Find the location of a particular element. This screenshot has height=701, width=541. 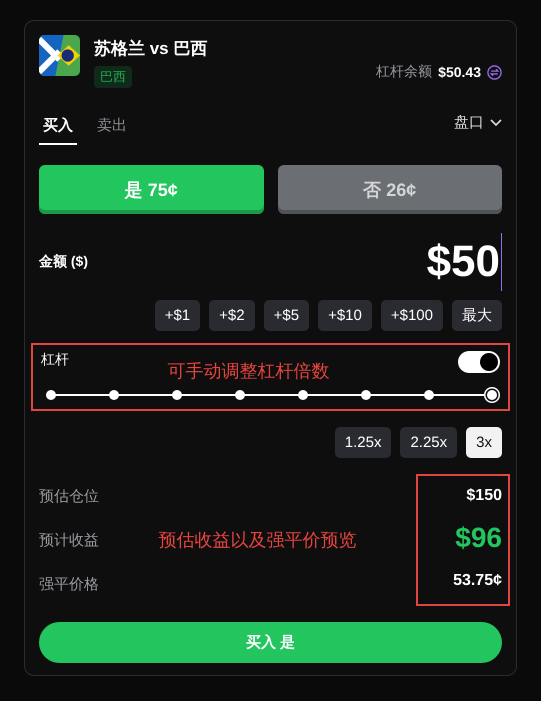

summary-value: $150 is located at coordinates (483, 496).